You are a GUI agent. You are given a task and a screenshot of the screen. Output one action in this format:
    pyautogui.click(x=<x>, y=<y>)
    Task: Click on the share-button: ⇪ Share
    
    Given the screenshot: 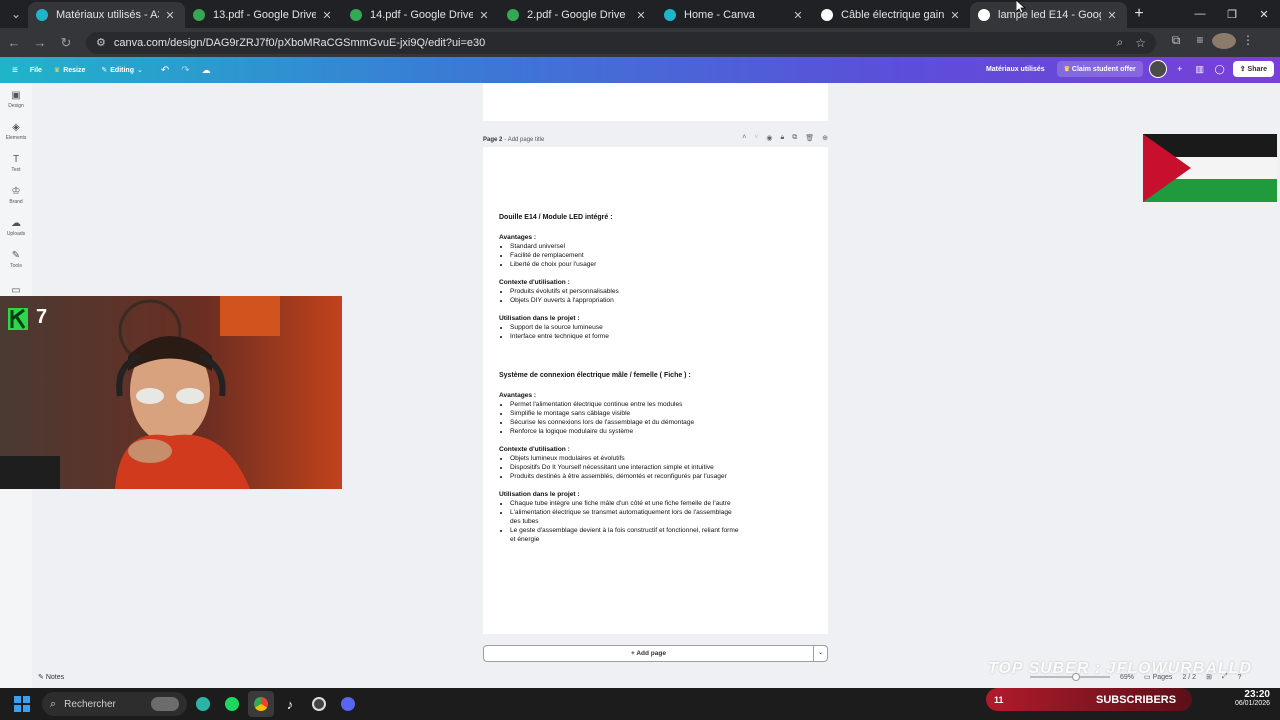 What is the action you would take?
    pyautogui.click(x=1253, y=69)
    